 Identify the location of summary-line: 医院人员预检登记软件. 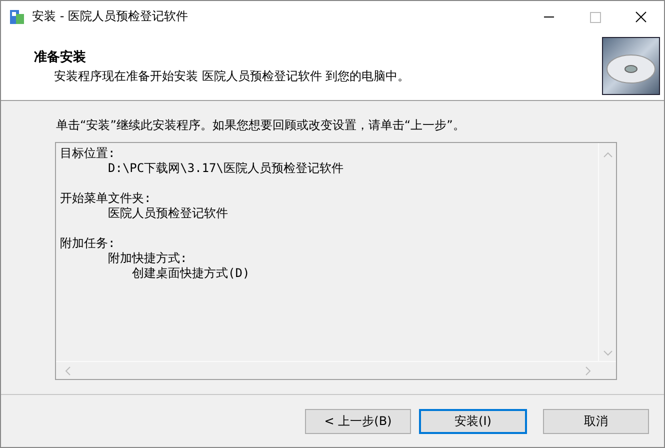
(168, 213).